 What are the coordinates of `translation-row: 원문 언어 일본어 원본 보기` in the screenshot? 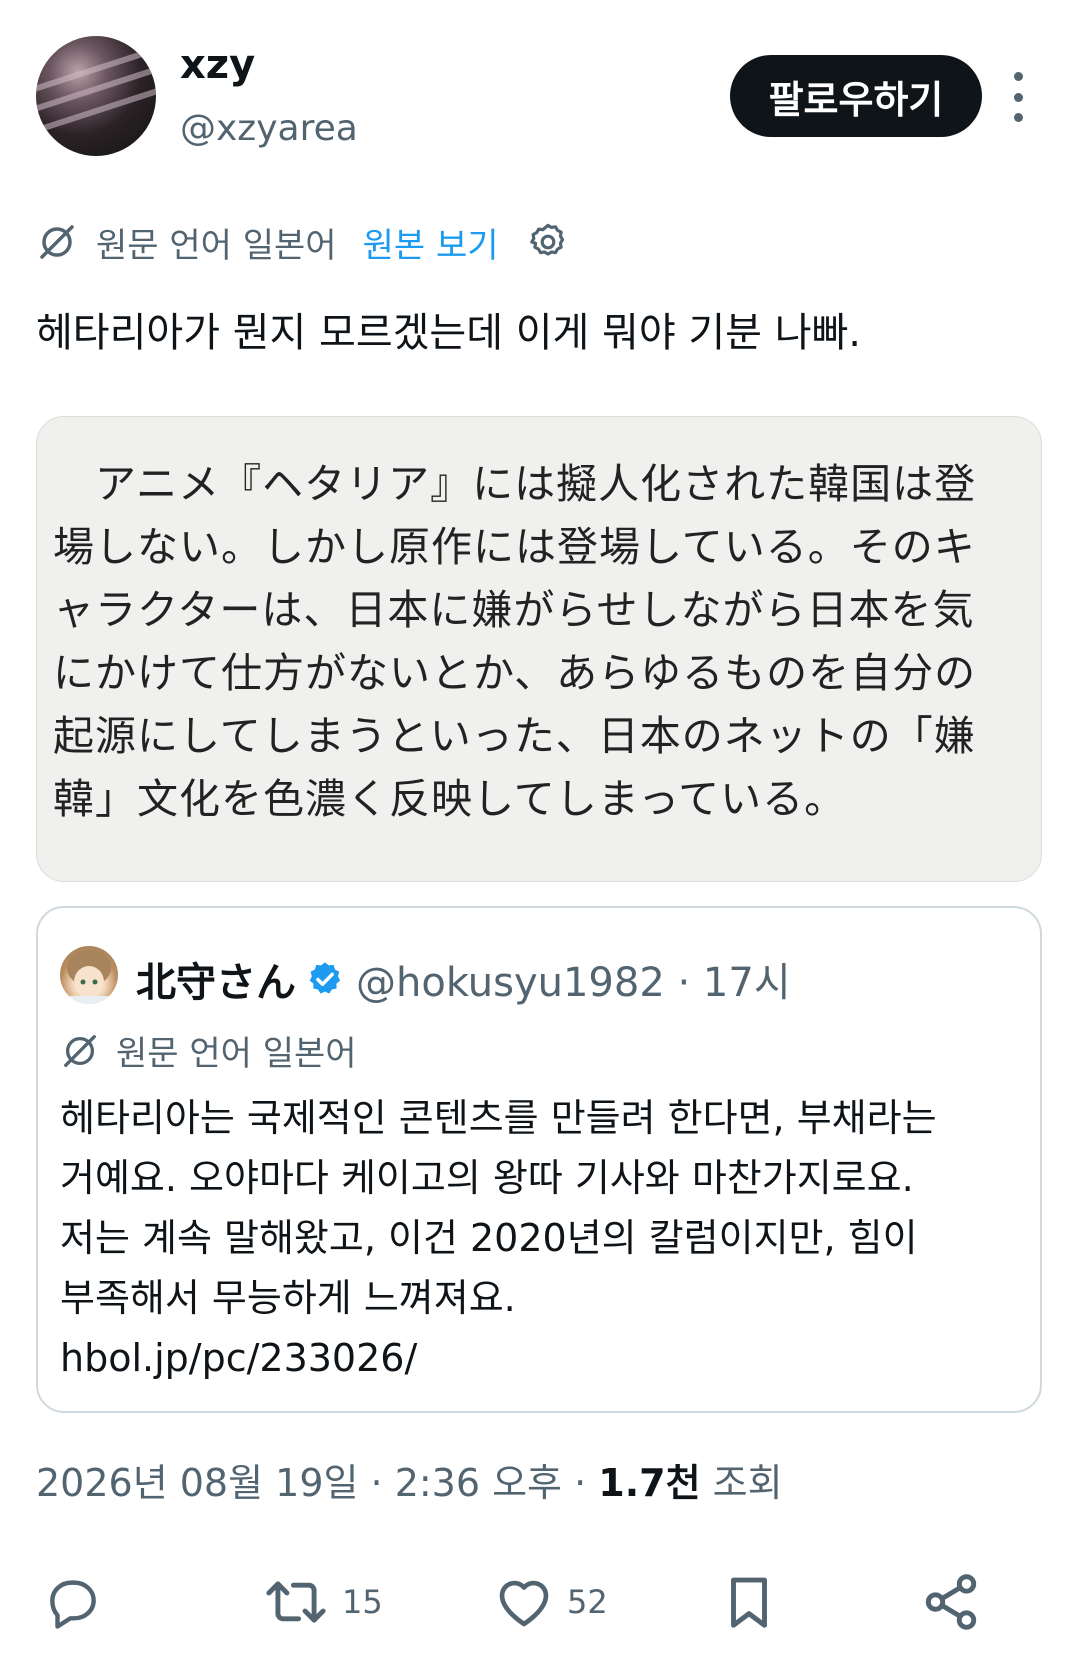 It's located at (302, 242).